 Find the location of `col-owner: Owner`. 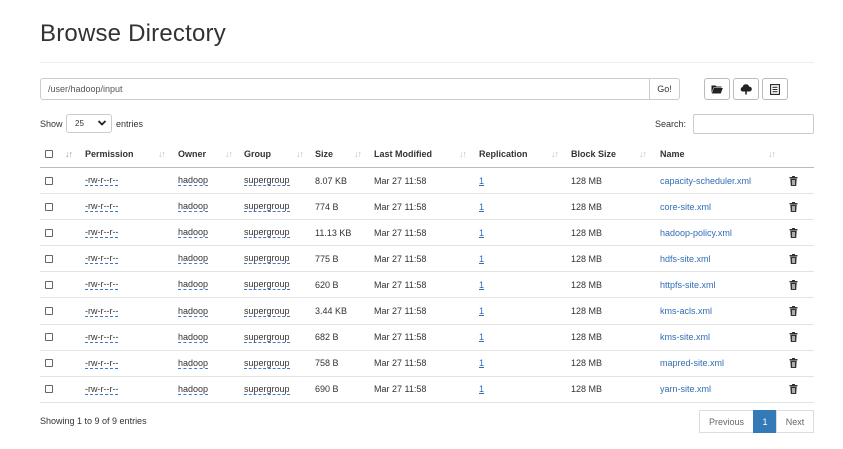

col-owner: Owner is located at coordinates (192, 154).